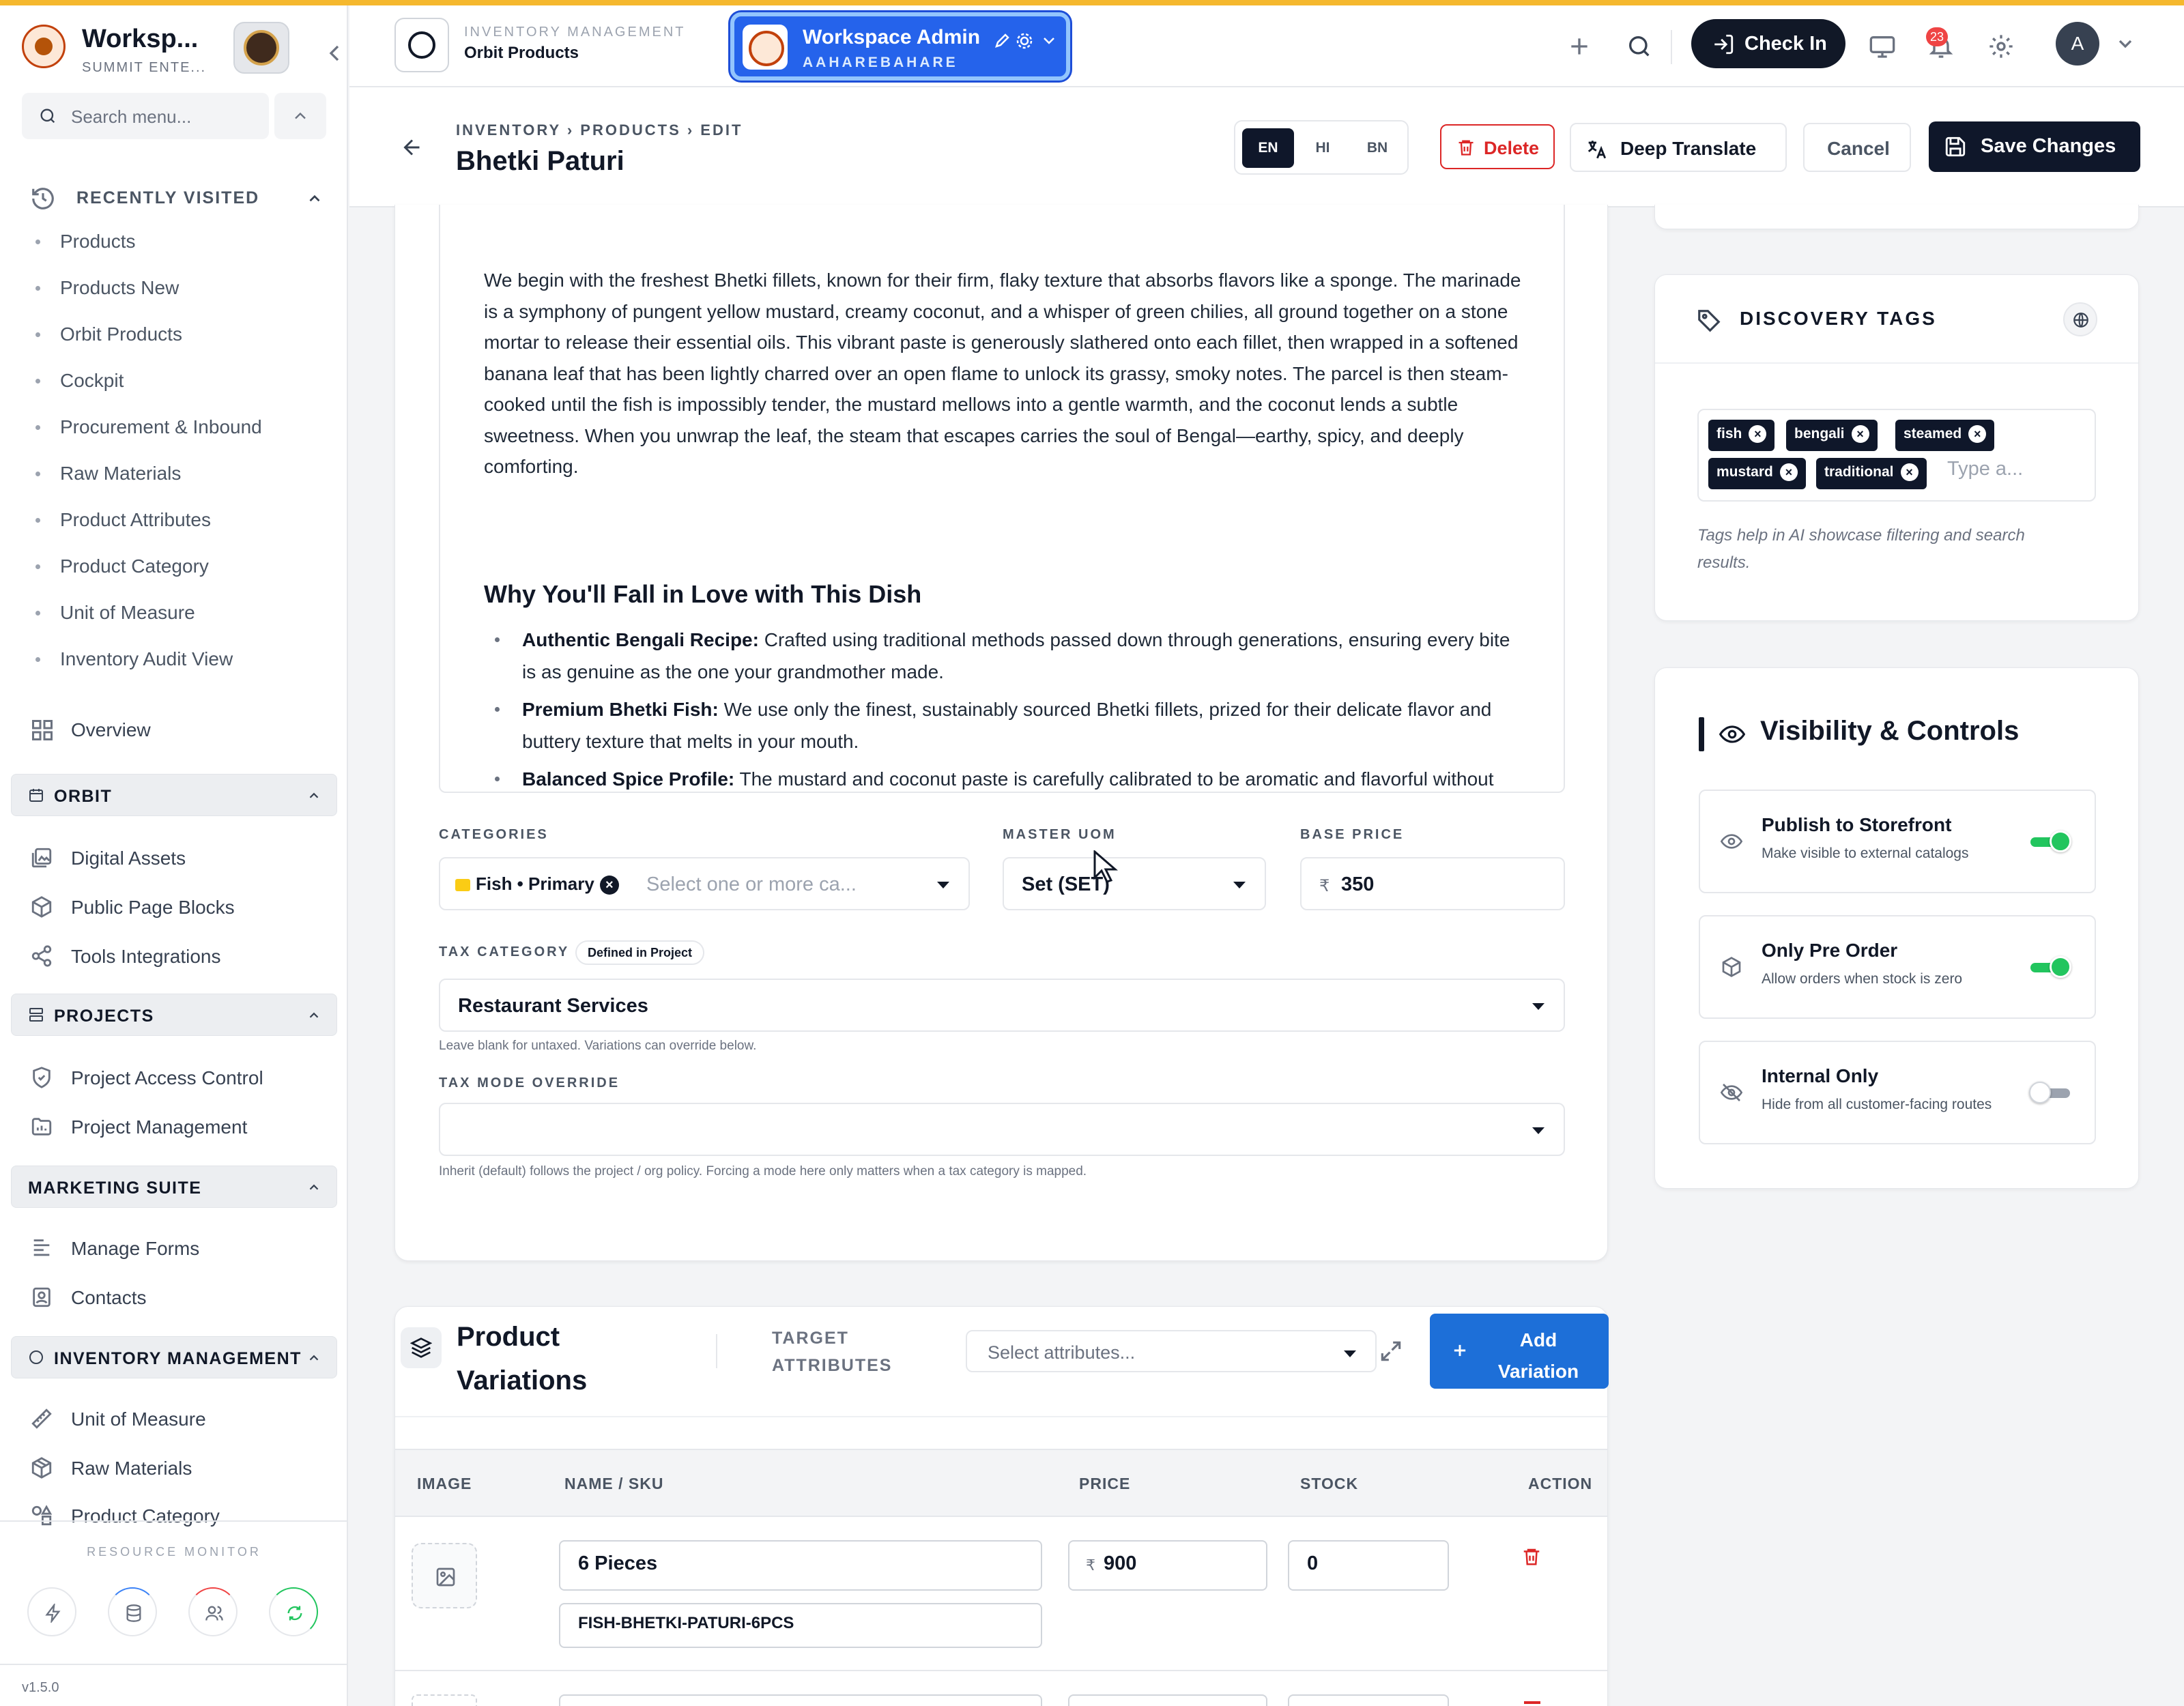  Describe the element at coordinates (180, 908) in the screenshot. I see `sidebar-item-public-page-blocks: Public Page Blocks` at that location.